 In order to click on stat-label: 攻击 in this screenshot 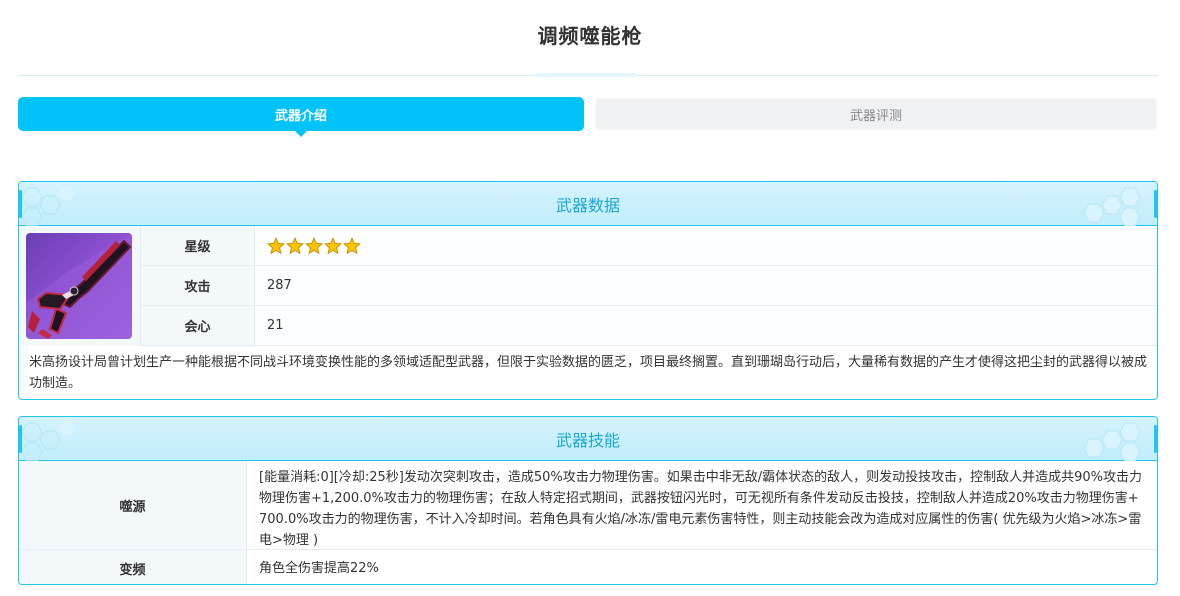, I will do `click(198, 285)`.